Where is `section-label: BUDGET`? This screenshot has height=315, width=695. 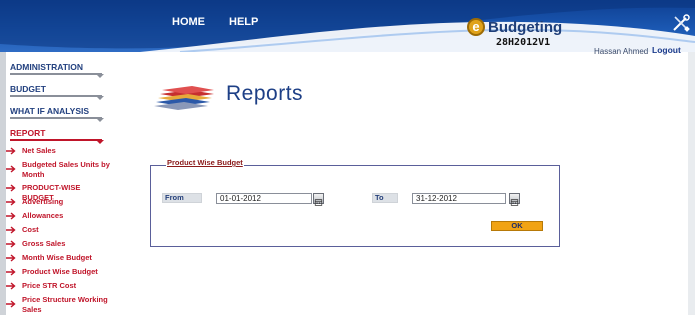 section-label: BUDGET is located at coordinates (28, 89).